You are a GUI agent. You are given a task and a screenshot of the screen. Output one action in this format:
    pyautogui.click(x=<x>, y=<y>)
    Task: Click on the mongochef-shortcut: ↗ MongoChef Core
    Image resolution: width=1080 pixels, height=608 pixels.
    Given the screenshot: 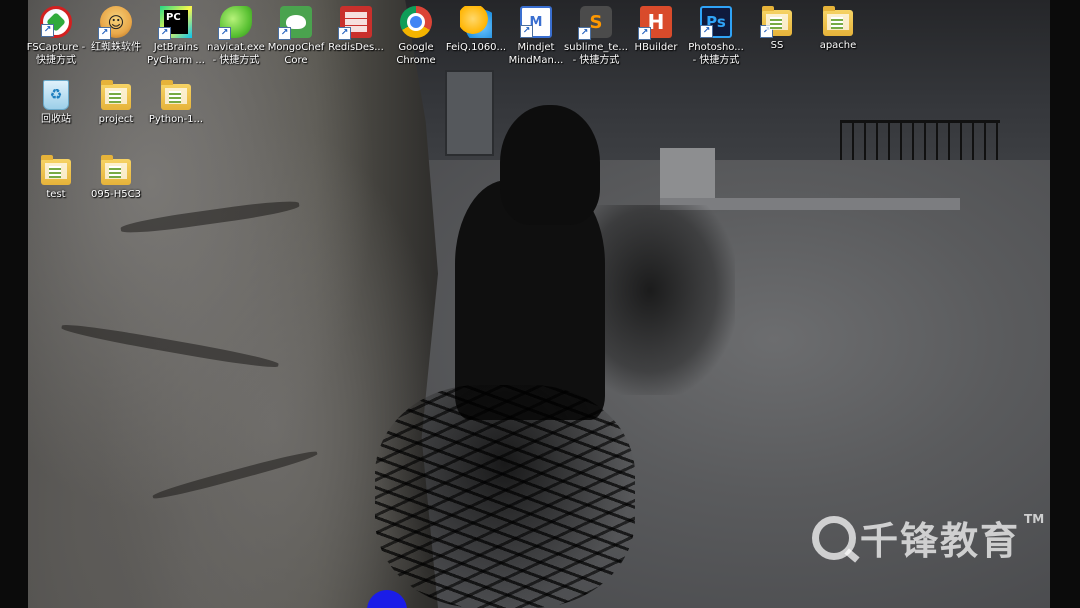 What is the action you would take?
    pyautogui.click(x=296, y=36)
    